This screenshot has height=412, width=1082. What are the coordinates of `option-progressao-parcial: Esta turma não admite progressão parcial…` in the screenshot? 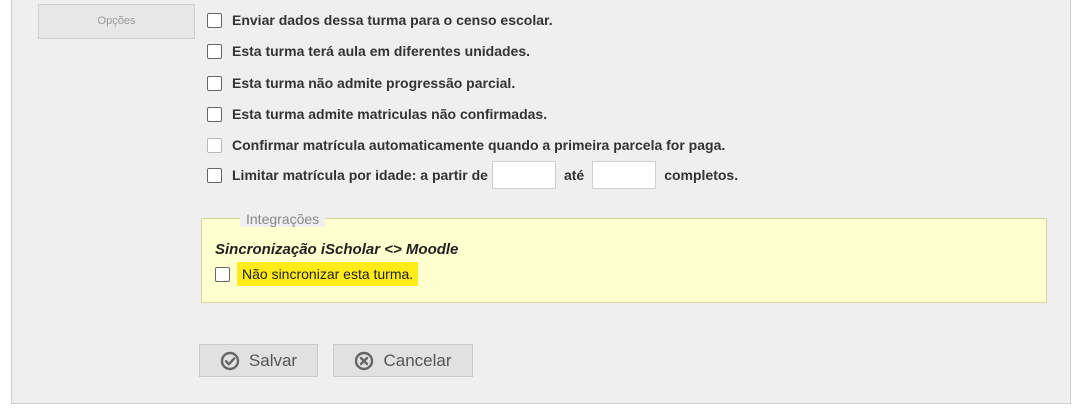 It's located at (361, 83).